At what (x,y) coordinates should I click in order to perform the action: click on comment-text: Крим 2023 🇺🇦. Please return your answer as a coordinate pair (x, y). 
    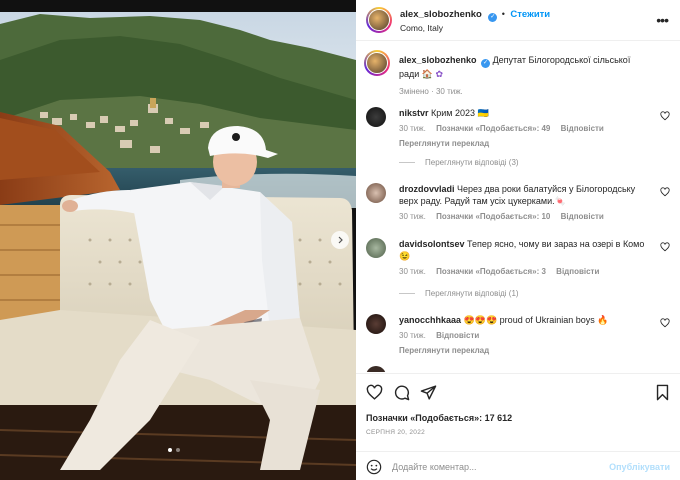
    Looking at the image, I should click on (460, 113).